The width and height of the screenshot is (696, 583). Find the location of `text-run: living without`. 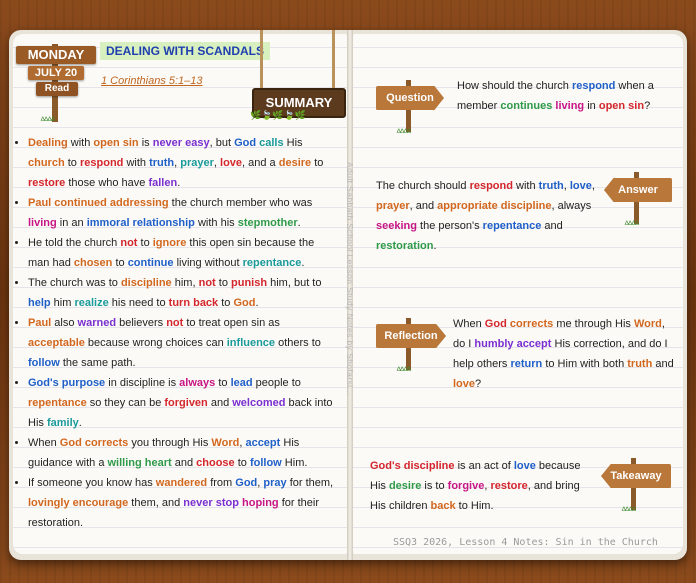

text-run: living without is located at coordinates (208, 263).